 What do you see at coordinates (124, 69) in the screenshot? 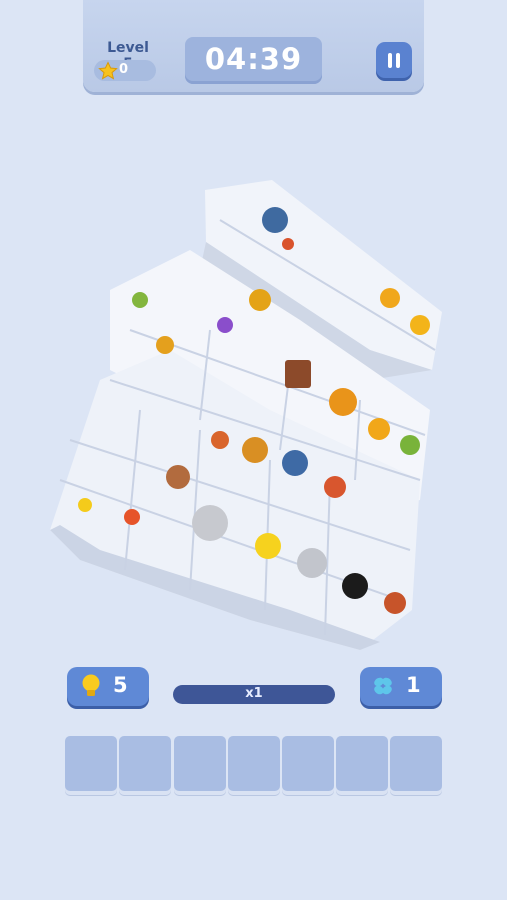
I see `stars-count: 0` at bounding box center [124, 69].